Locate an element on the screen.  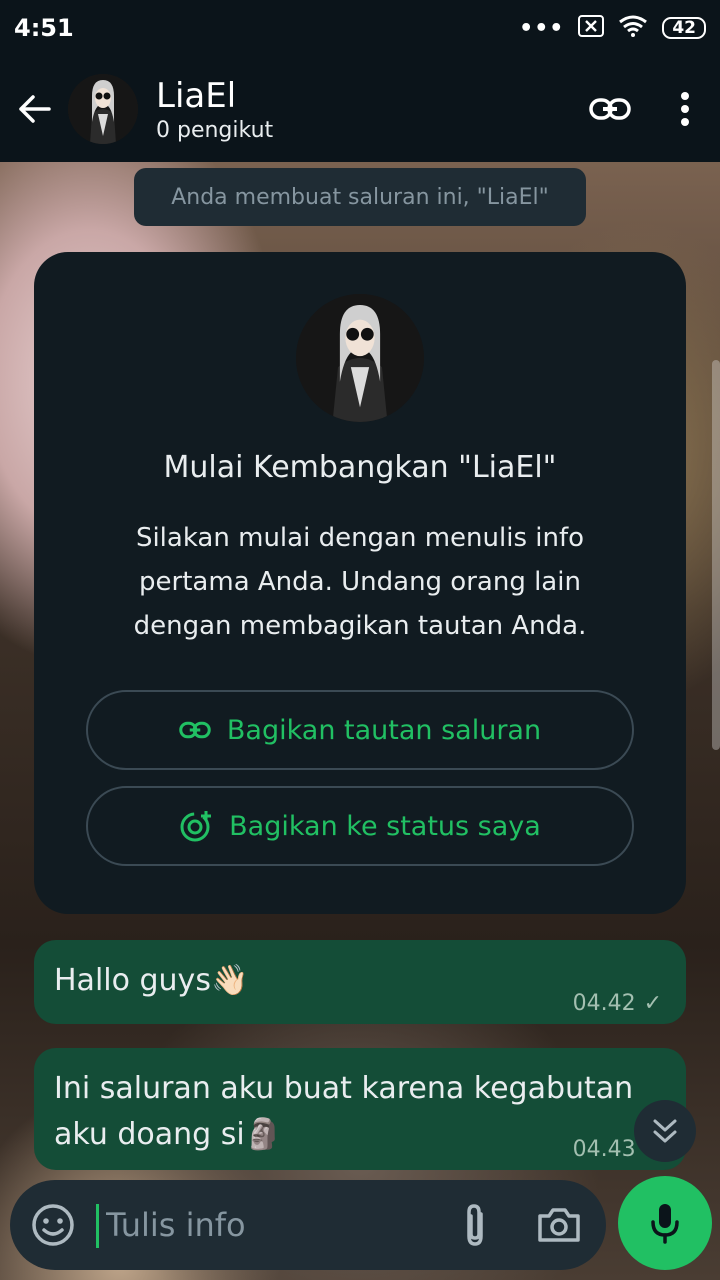
status-time: 4:51 is located at coordinates (44, 28).